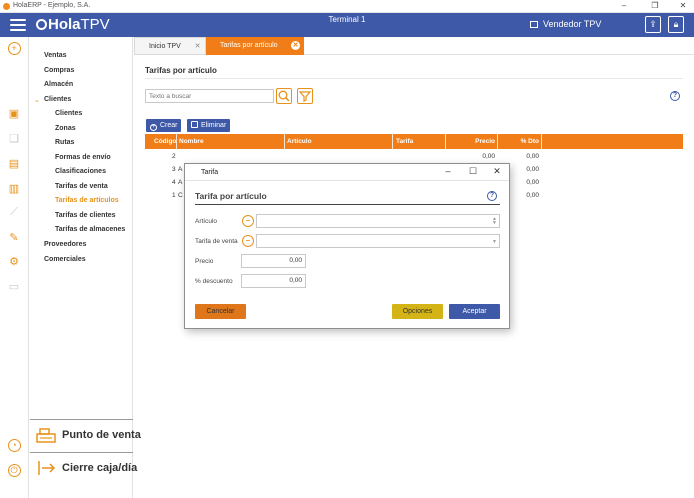 This screenshot has width=694, height=498. What do you see at coordinates (81, 186) in the screenshot?
I see `nav-sub-tarifas-venta: Tarifas de venta` at bounding box center [81, 186].